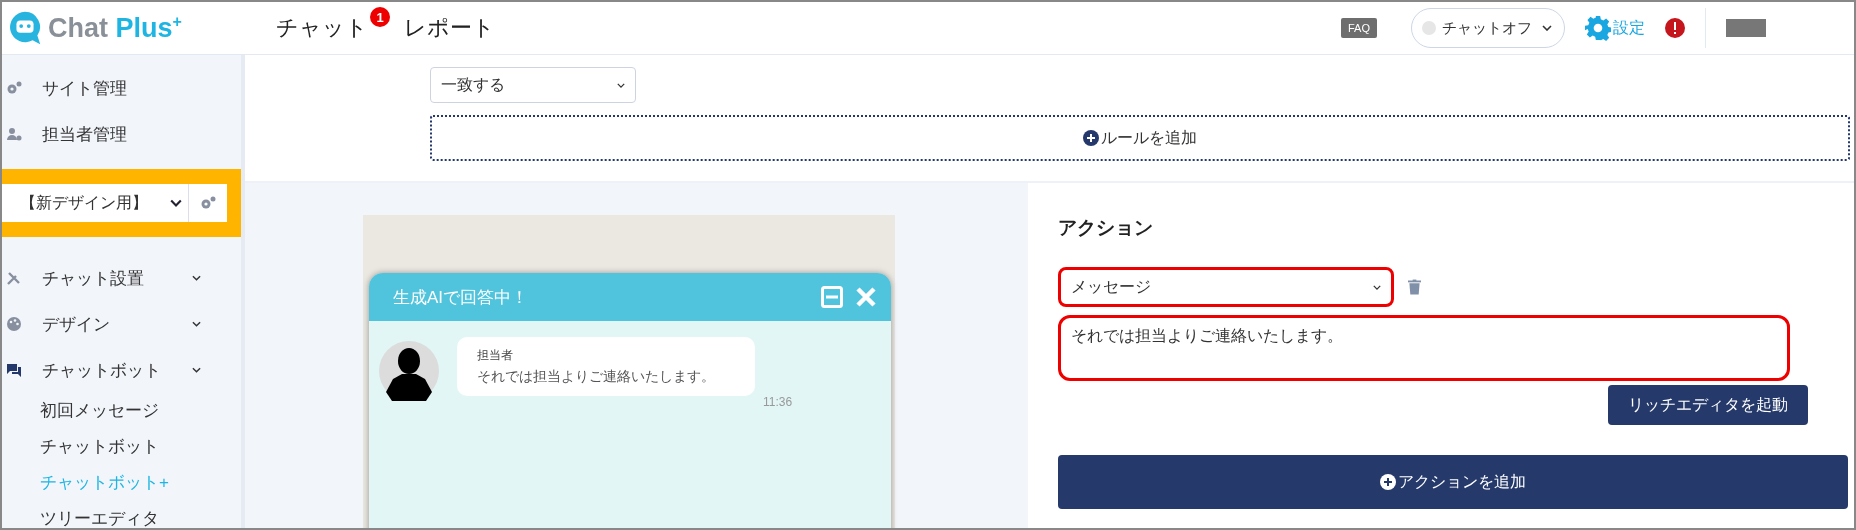 Image resolution: width=1856 pixels, height=530 pixels. Describe the element at coordinates (84, 134) in the screenshot. I see `sidebar-label: 担当者管理` at that location.